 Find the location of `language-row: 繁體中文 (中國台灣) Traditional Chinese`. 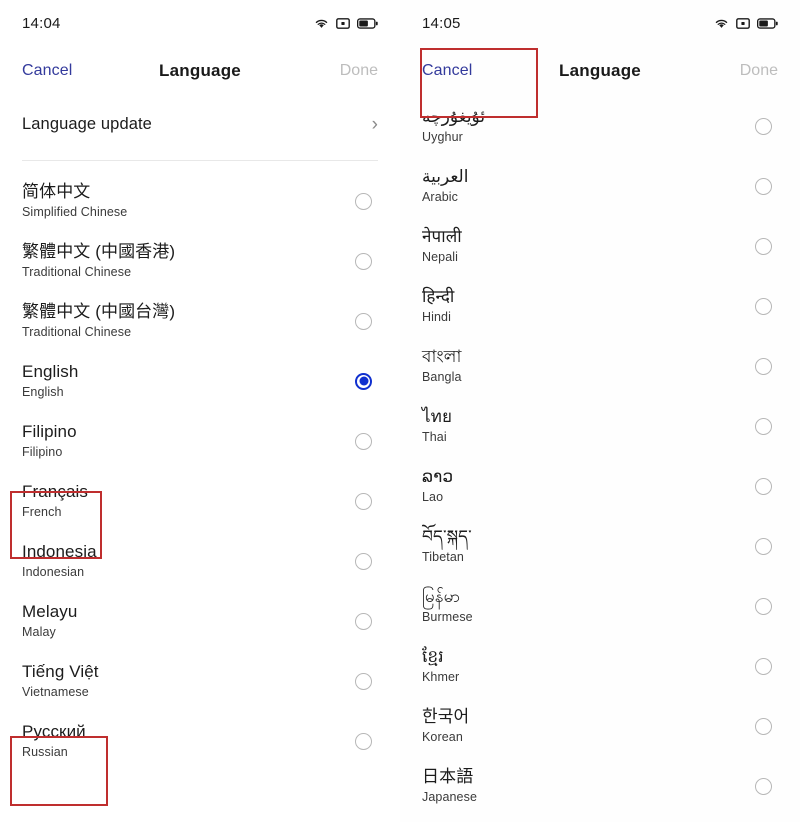

language-row: 繁體中文 (中國台灣) Traditional Chinese is located at coordinates (200, 321).